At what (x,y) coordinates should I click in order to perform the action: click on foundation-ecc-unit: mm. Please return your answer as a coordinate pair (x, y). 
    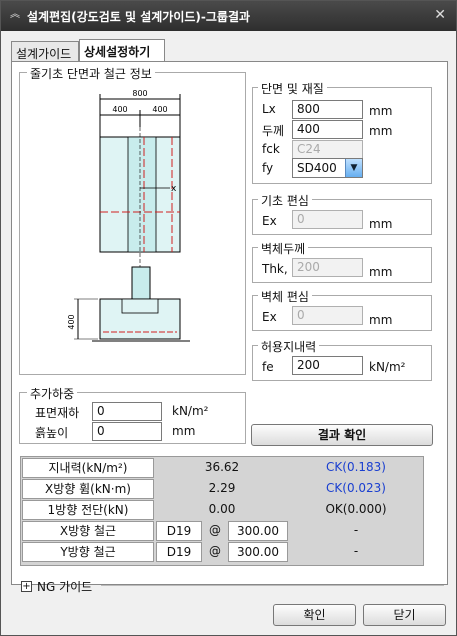
    Looking at the image, I should click on (381, 224).